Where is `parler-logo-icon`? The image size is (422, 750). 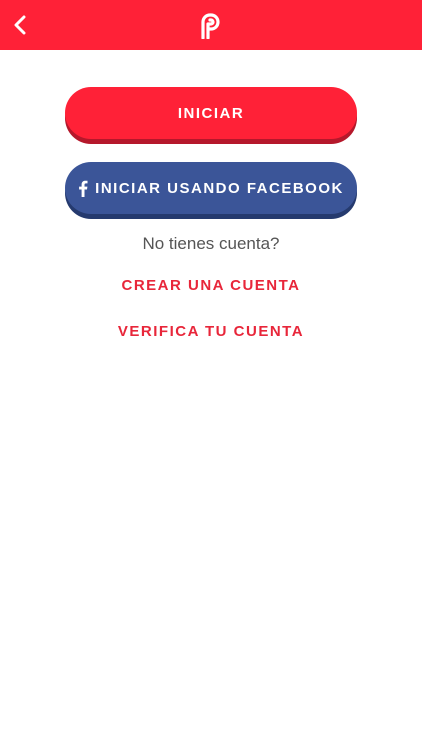 parler-logo-icon is located at coordinates (210, 26).